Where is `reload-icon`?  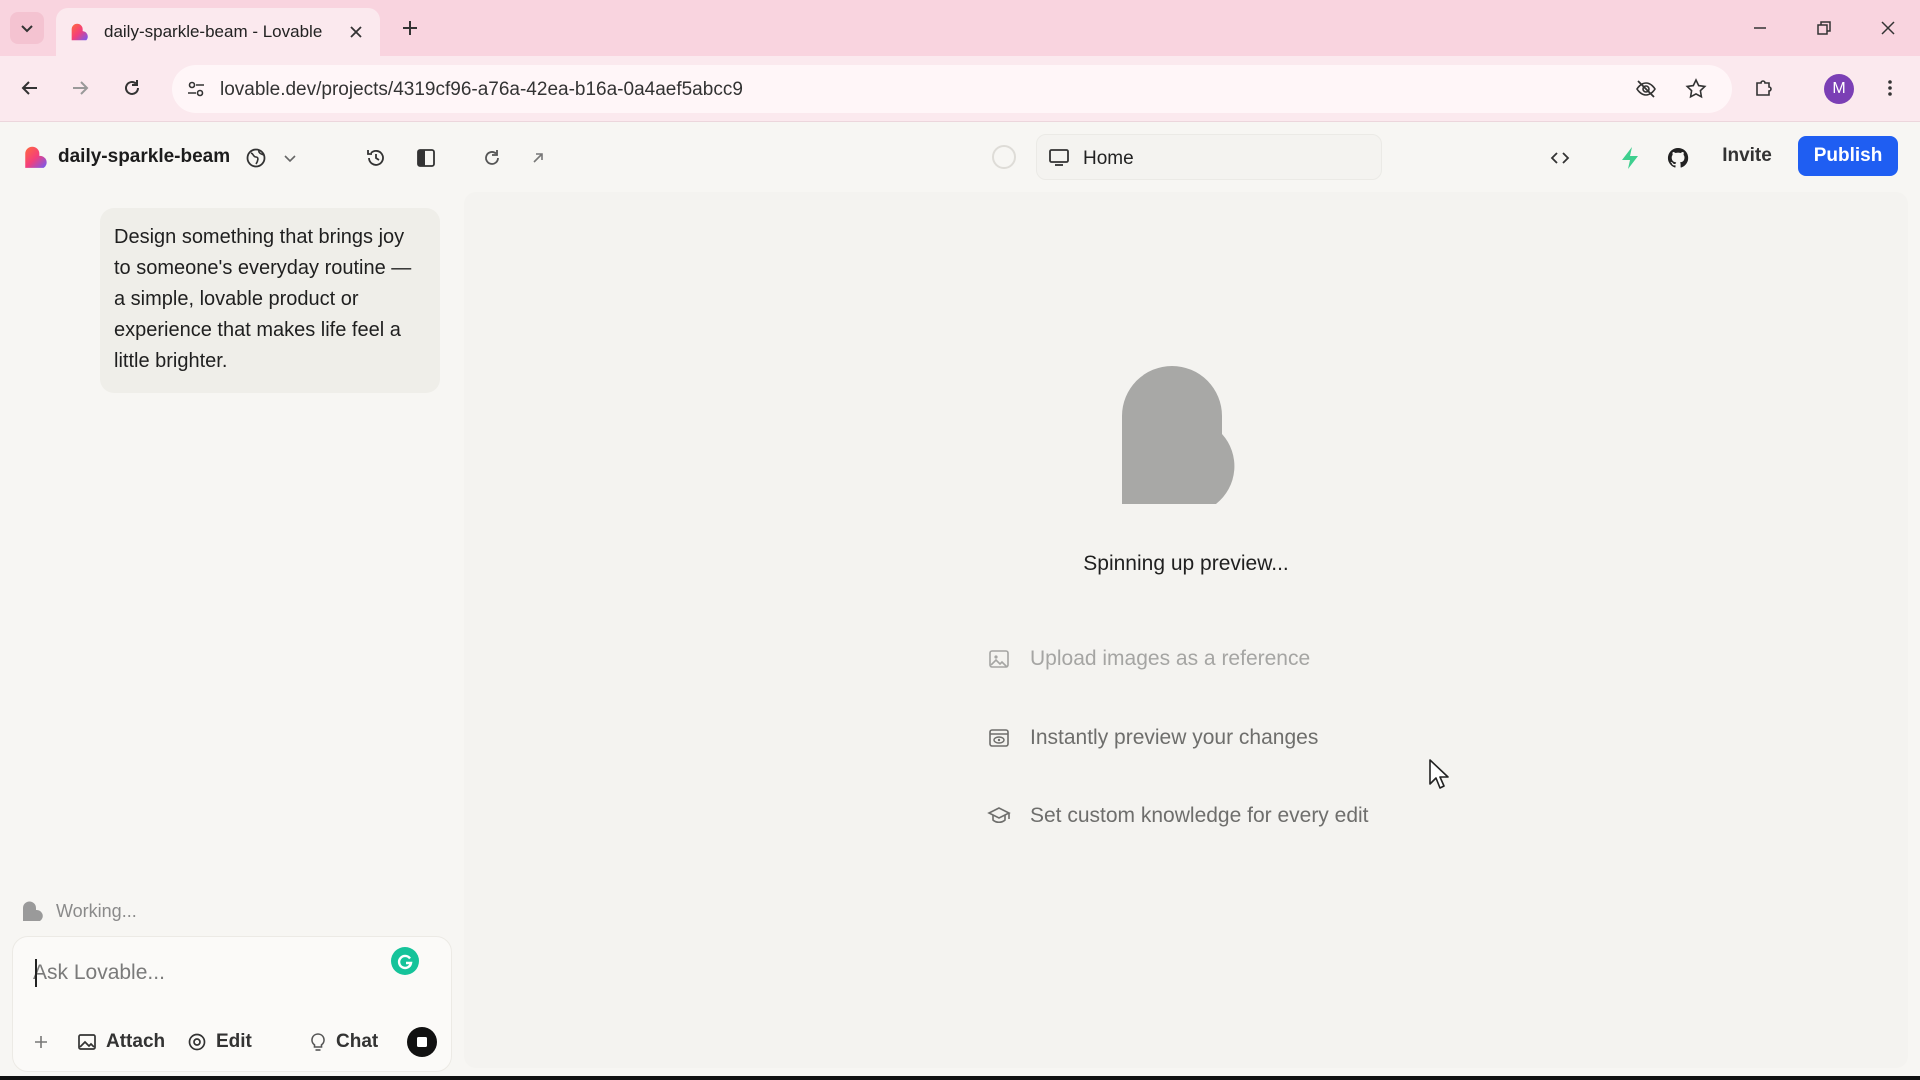 reload-icon is located at coordinates (132, 87).